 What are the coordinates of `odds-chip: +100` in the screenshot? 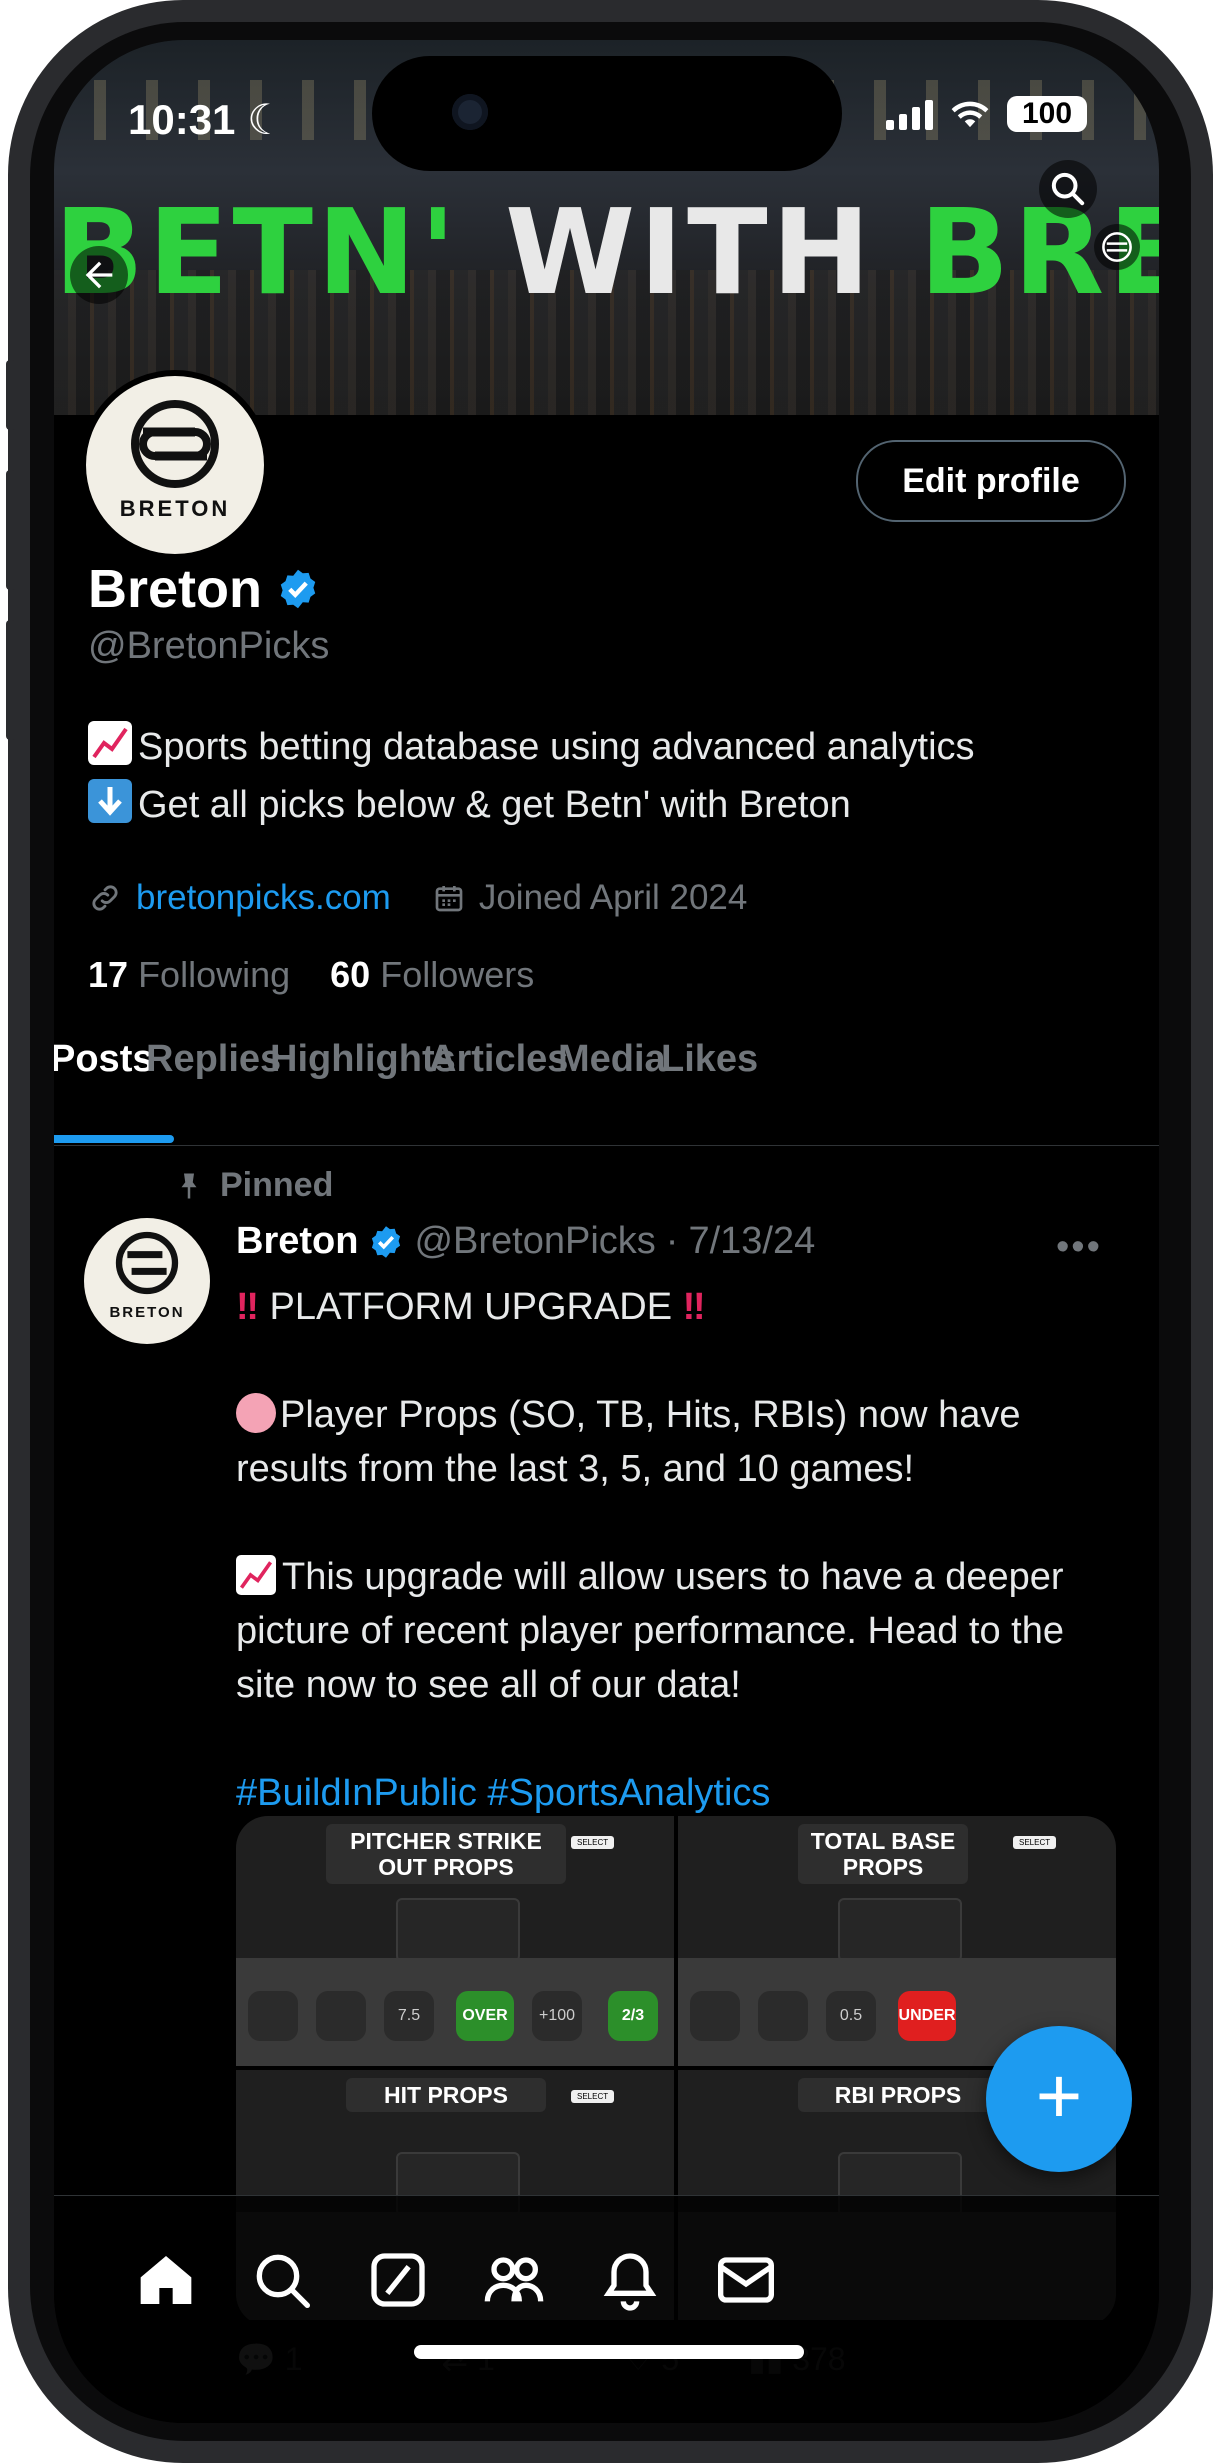 It's located at (557, 2016).